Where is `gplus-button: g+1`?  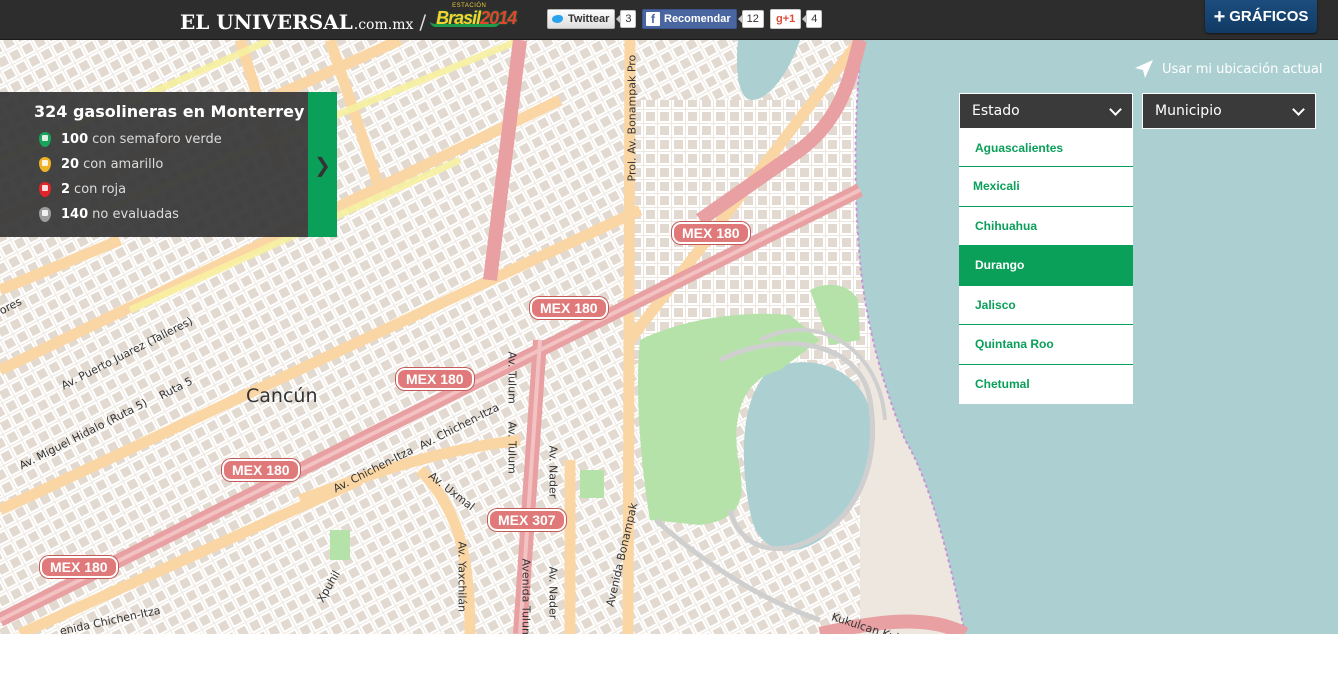 gplus-button: g+1 is located at coordinates (786, 19).